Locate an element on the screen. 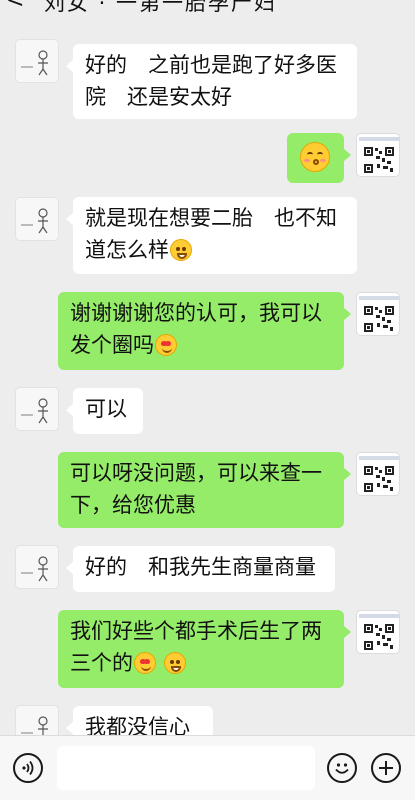 The image size is (415, 800). message-bubble-incoming: 好的 和我先生商量商量 is located at coordinates (200, 569).